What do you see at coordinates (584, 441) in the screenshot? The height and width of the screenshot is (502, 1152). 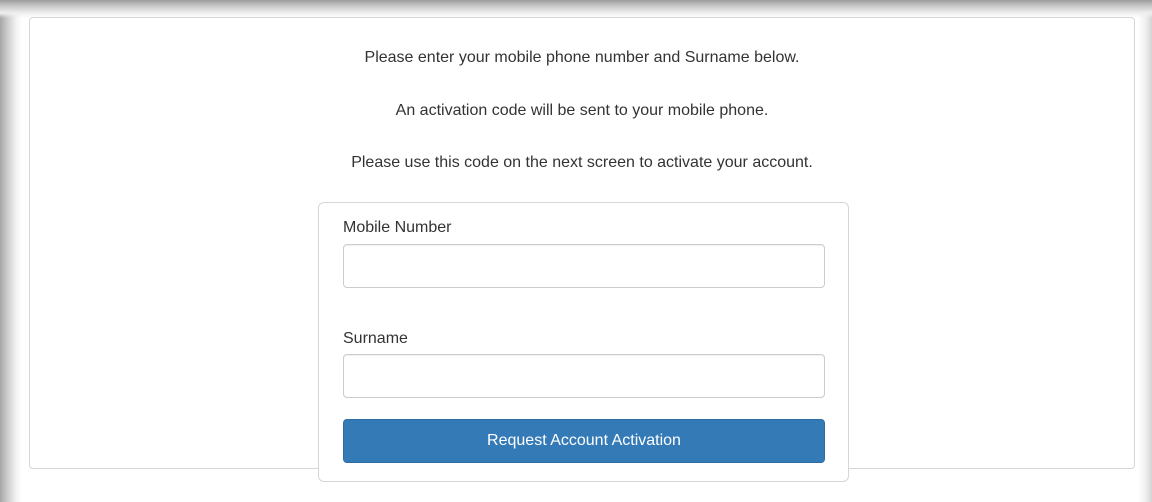 I see `request-account-activation-button: Request Account Activation` at bounding box center [584, 441].